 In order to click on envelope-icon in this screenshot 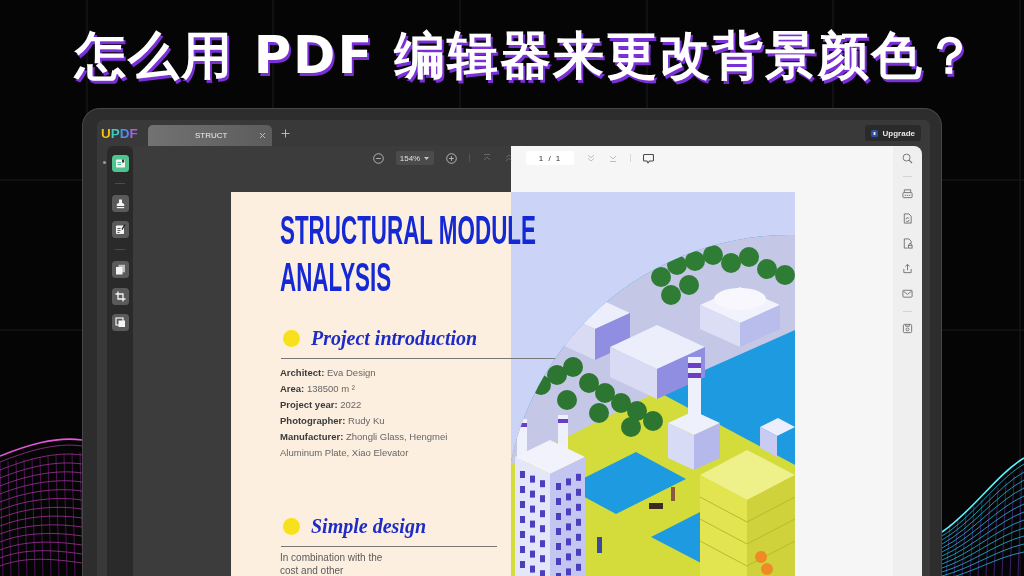, I will do `click(907, 293)`.